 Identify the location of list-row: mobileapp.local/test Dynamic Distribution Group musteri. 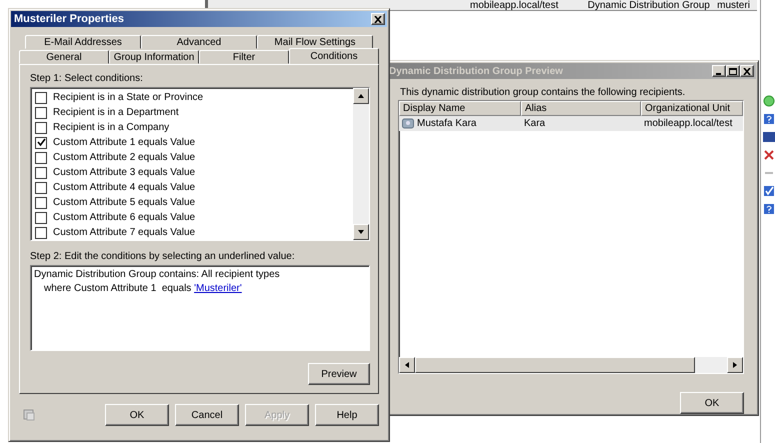
(481, 5).